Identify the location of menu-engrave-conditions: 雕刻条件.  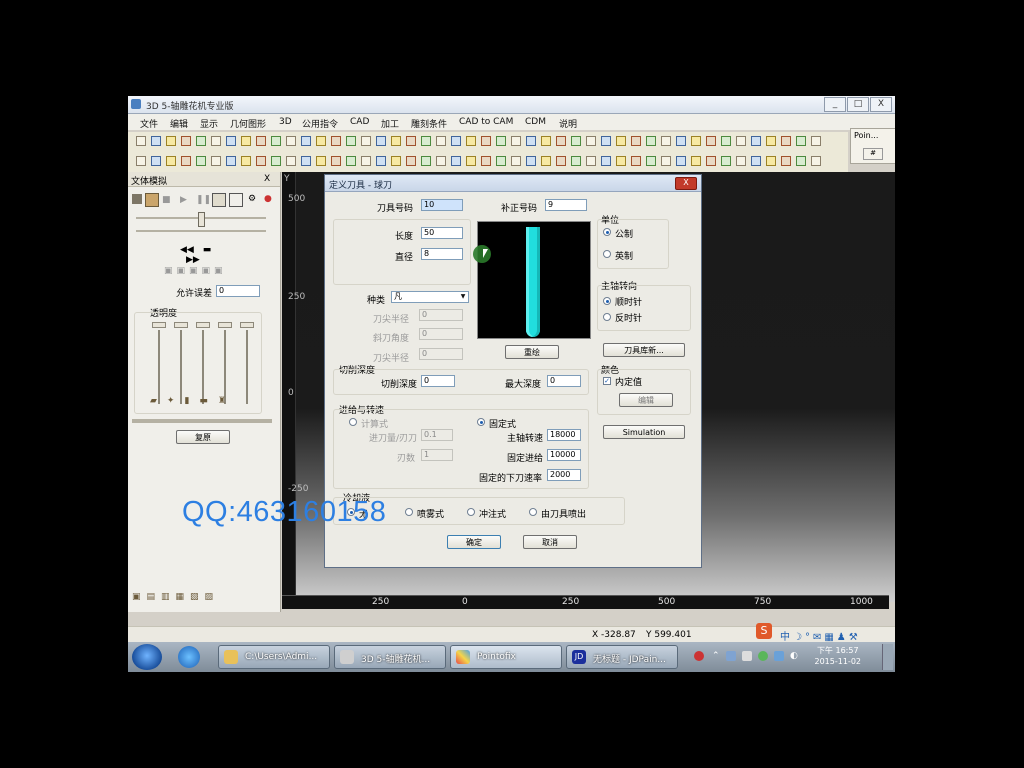
(429, 123).